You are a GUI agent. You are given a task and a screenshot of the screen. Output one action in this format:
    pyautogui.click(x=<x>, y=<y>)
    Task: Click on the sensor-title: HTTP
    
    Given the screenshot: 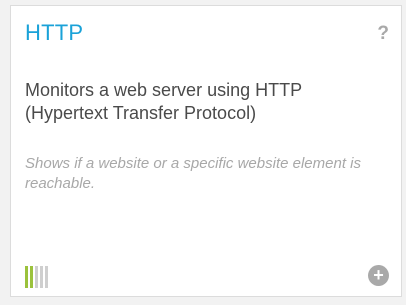 What is the action you would take?
    pyautogui.click(x=54, y=32)
    